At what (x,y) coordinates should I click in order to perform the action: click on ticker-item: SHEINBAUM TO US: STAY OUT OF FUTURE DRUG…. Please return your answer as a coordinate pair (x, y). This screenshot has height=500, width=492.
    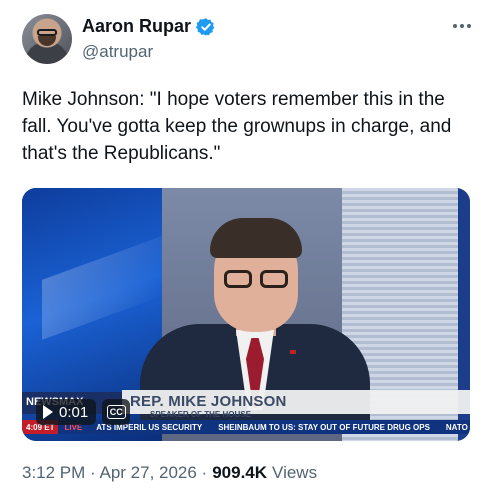
    Looking at the image, I should click on (324, 427).